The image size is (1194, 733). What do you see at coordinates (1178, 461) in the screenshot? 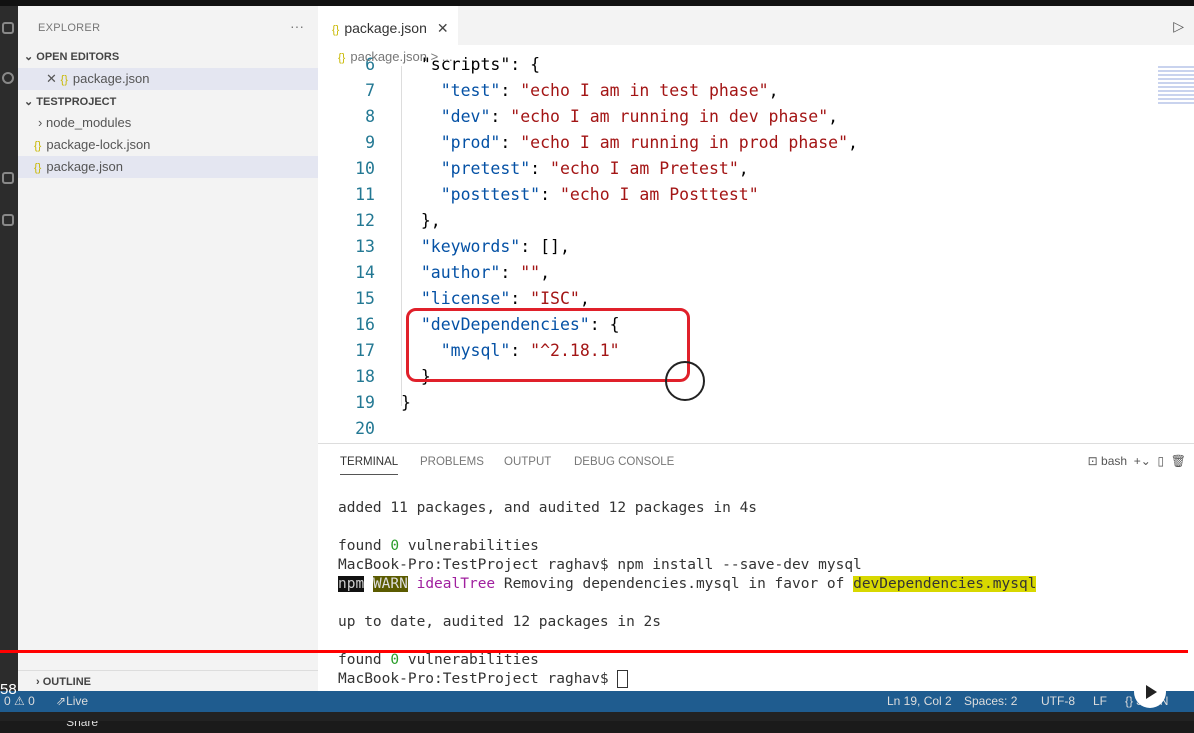
I see `trash-icon: 🗑` at bounding box center [1178, 461].